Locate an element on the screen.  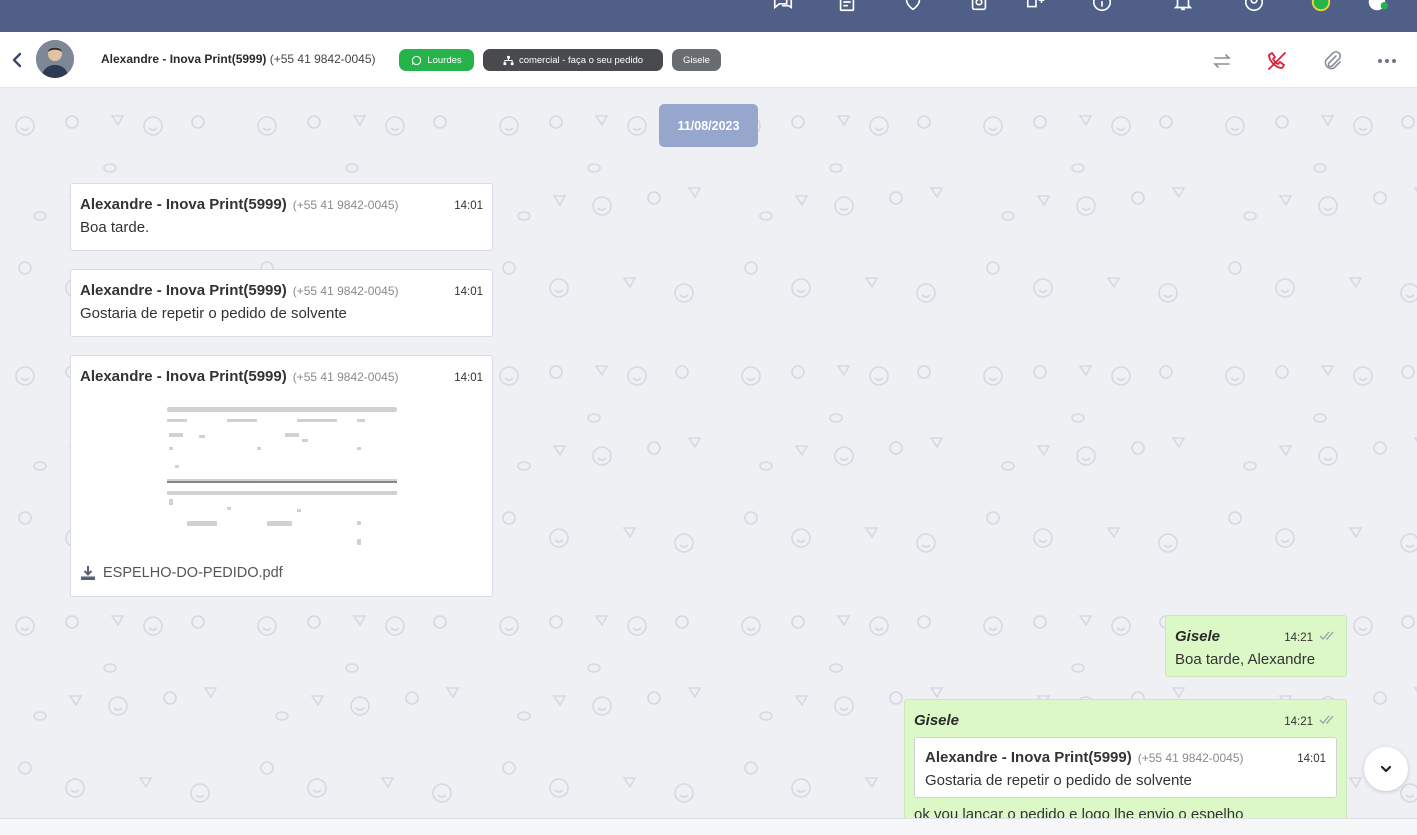
download-icon is located at coordinates (88, 573).